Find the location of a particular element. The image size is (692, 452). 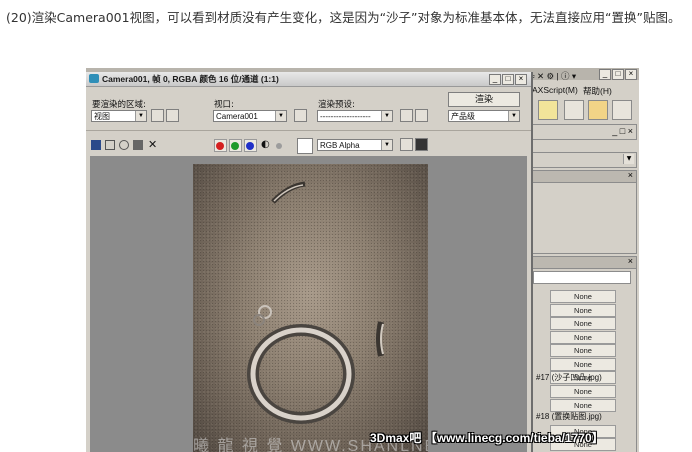

preset-value: ------------------- is located at coordinates (345, 116).